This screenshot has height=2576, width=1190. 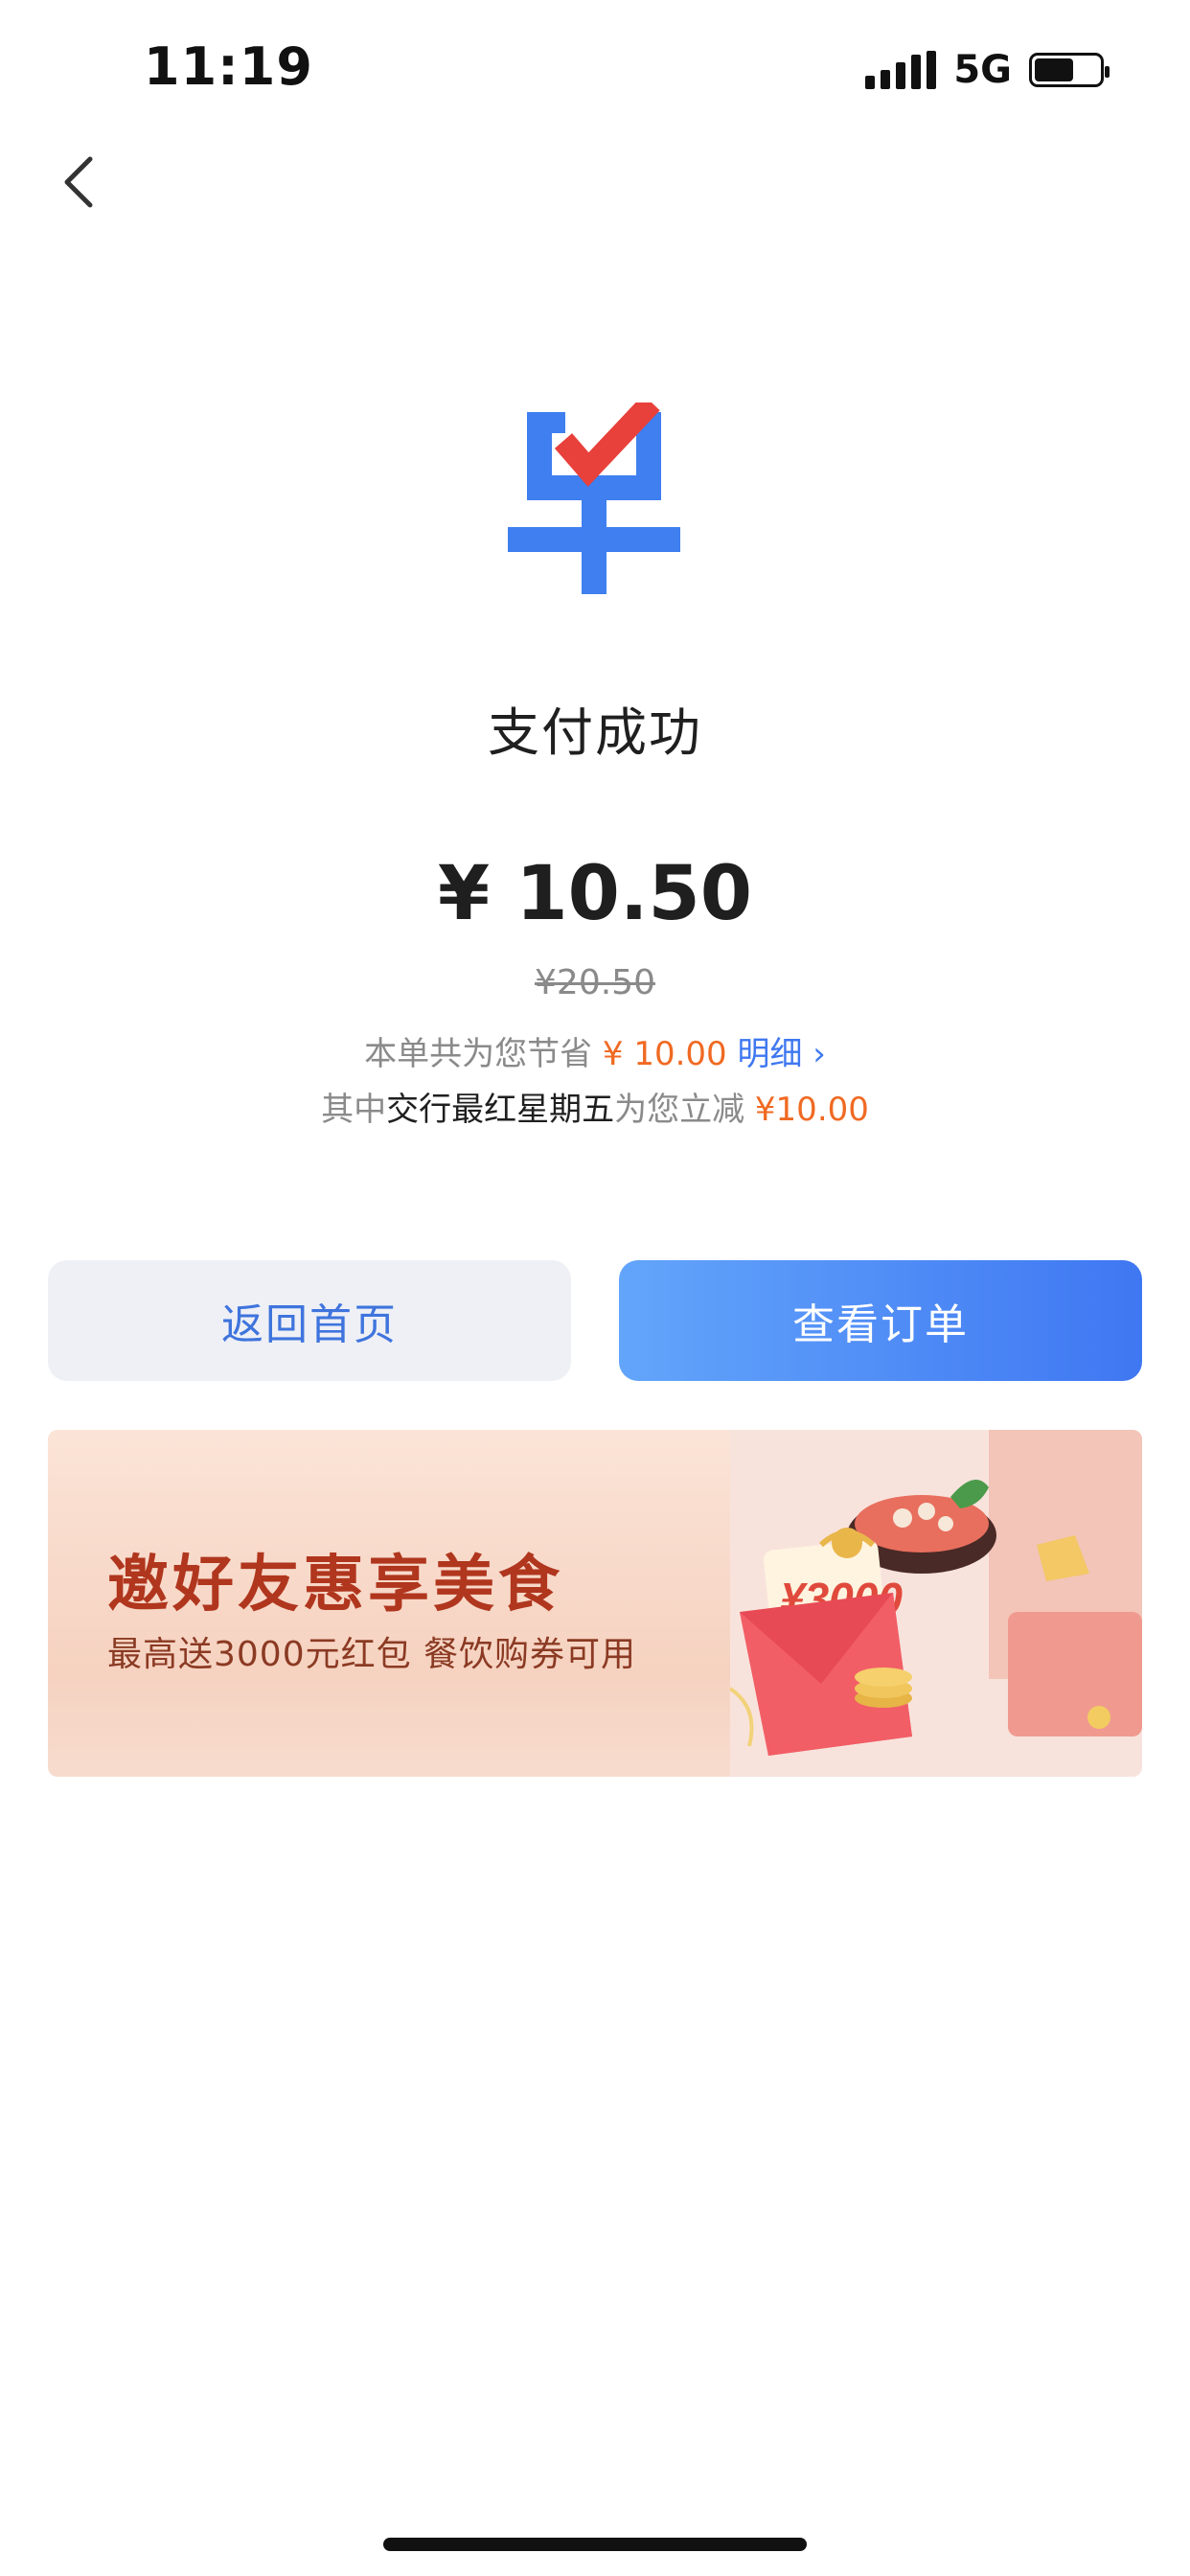 I want to click on status-icons: 5G, so click(x=987, y=70).